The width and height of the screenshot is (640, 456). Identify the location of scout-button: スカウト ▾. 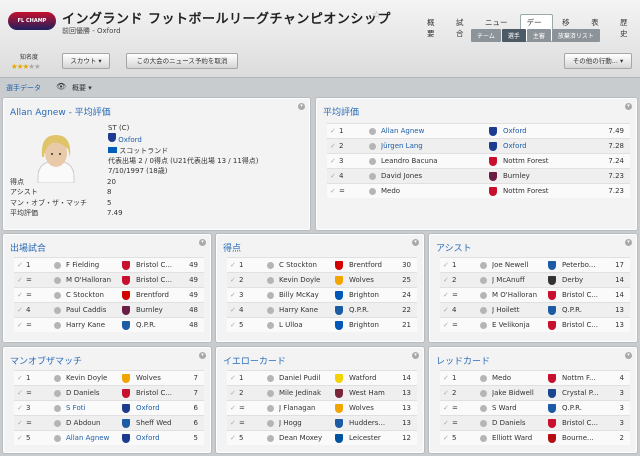
(86, 61).